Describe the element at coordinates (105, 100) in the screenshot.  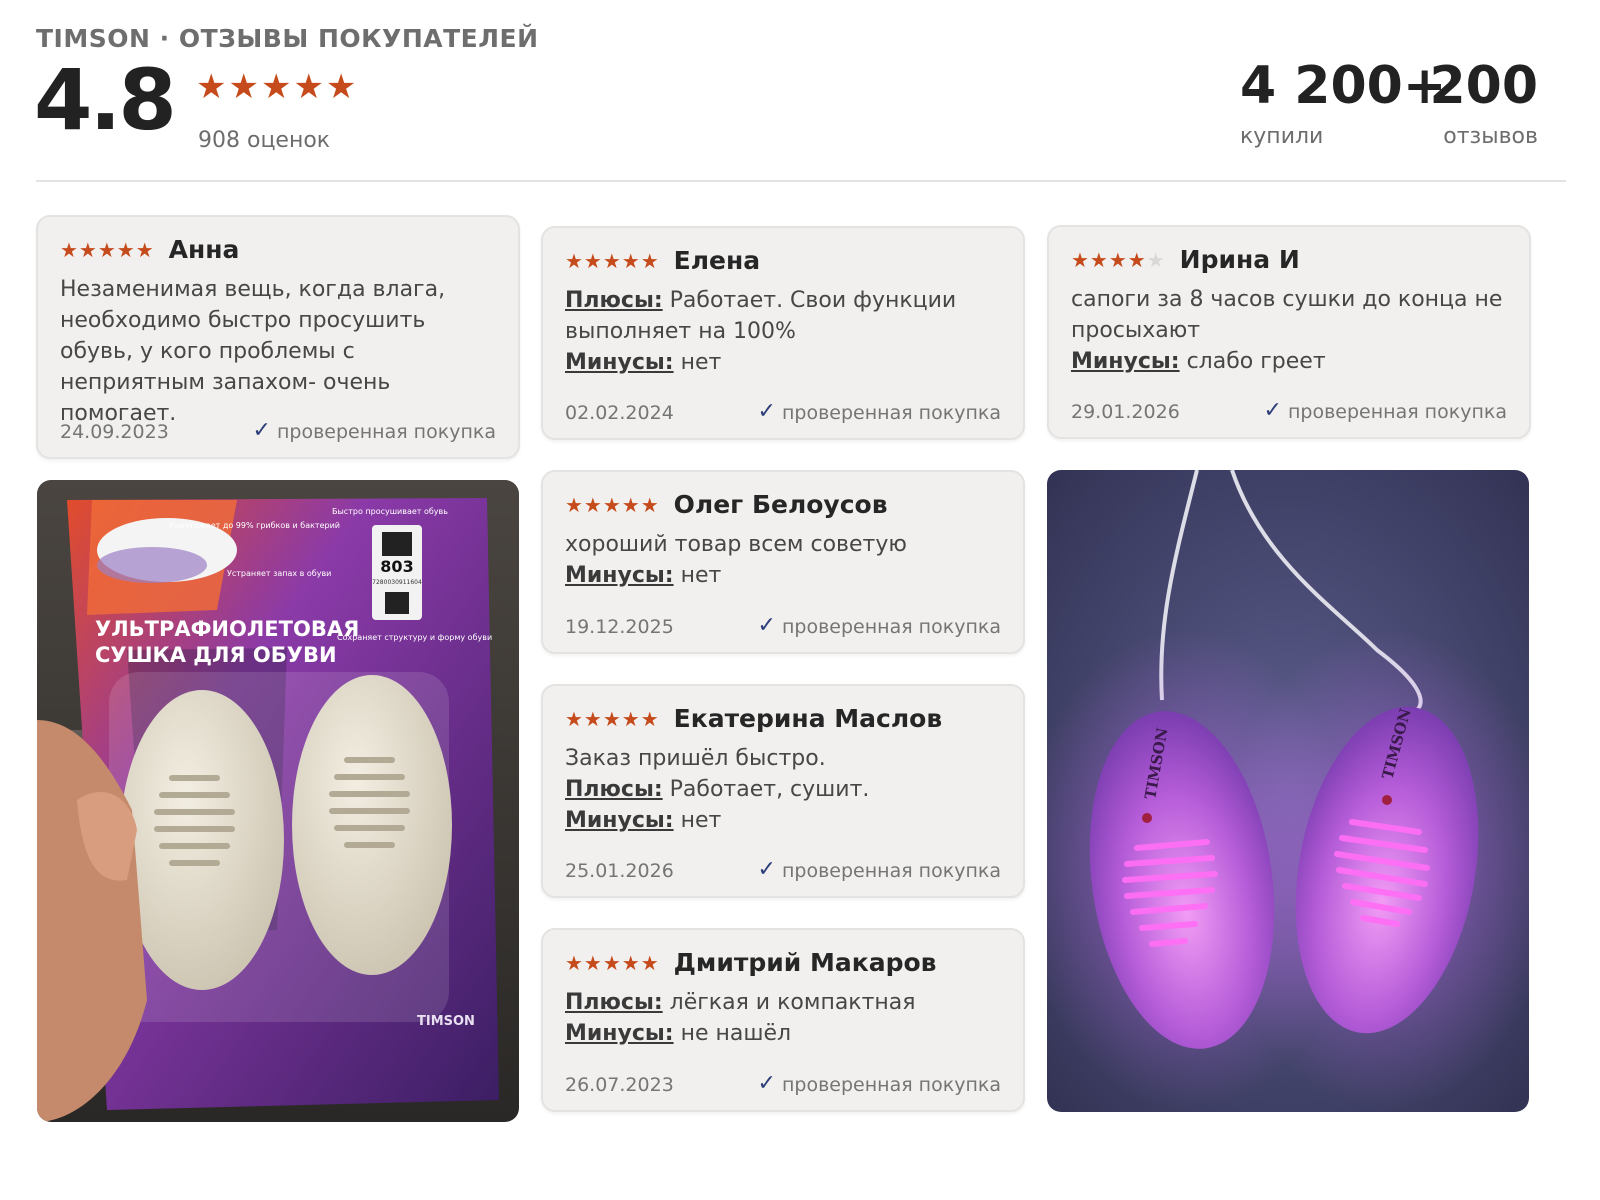
I see `average-rating: 4.8` at that location.